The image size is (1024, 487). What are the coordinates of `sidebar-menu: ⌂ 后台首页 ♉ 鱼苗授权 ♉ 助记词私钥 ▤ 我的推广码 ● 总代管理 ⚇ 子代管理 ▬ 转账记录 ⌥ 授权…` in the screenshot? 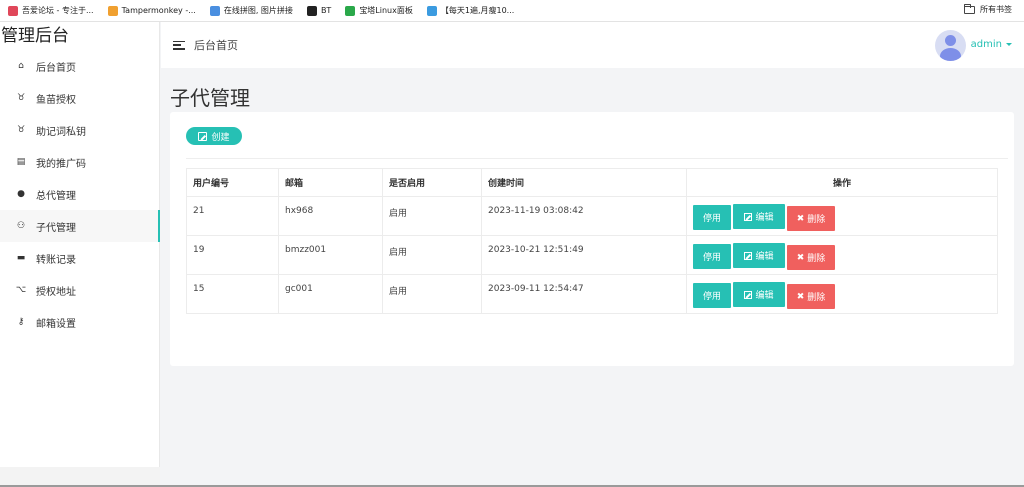 It's located at (80, 194).